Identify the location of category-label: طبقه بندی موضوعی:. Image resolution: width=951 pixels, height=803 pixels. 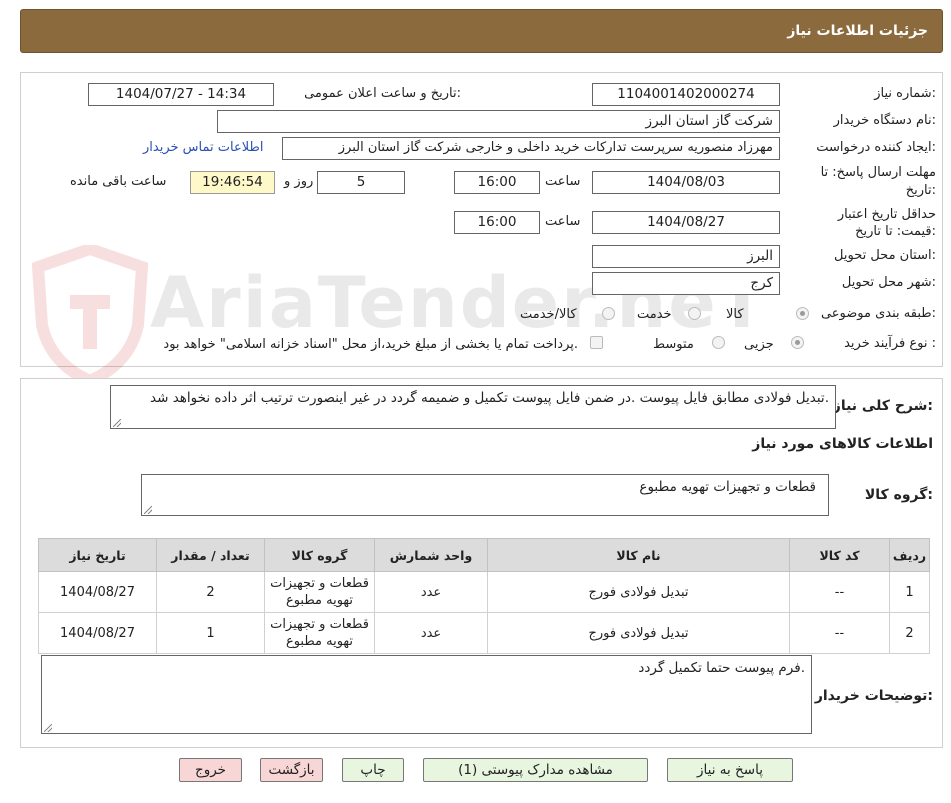
(878, 313).